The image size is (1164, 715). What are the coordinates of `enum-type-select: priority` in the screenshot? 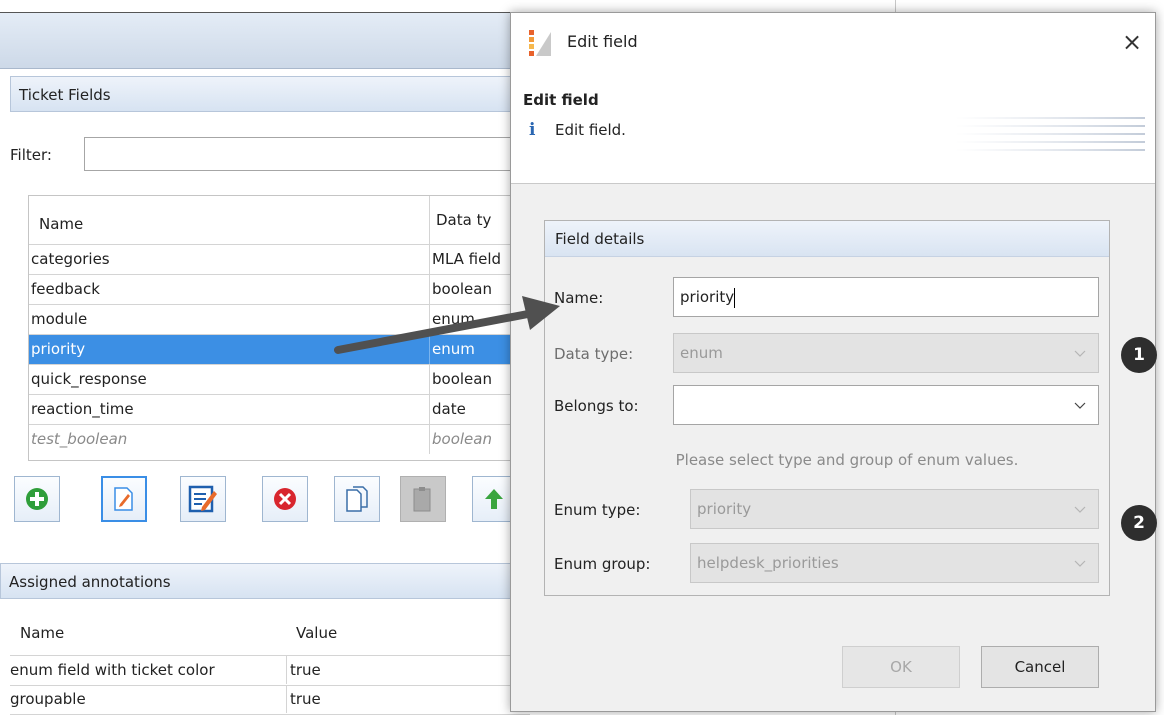 It's located at (894, 509).